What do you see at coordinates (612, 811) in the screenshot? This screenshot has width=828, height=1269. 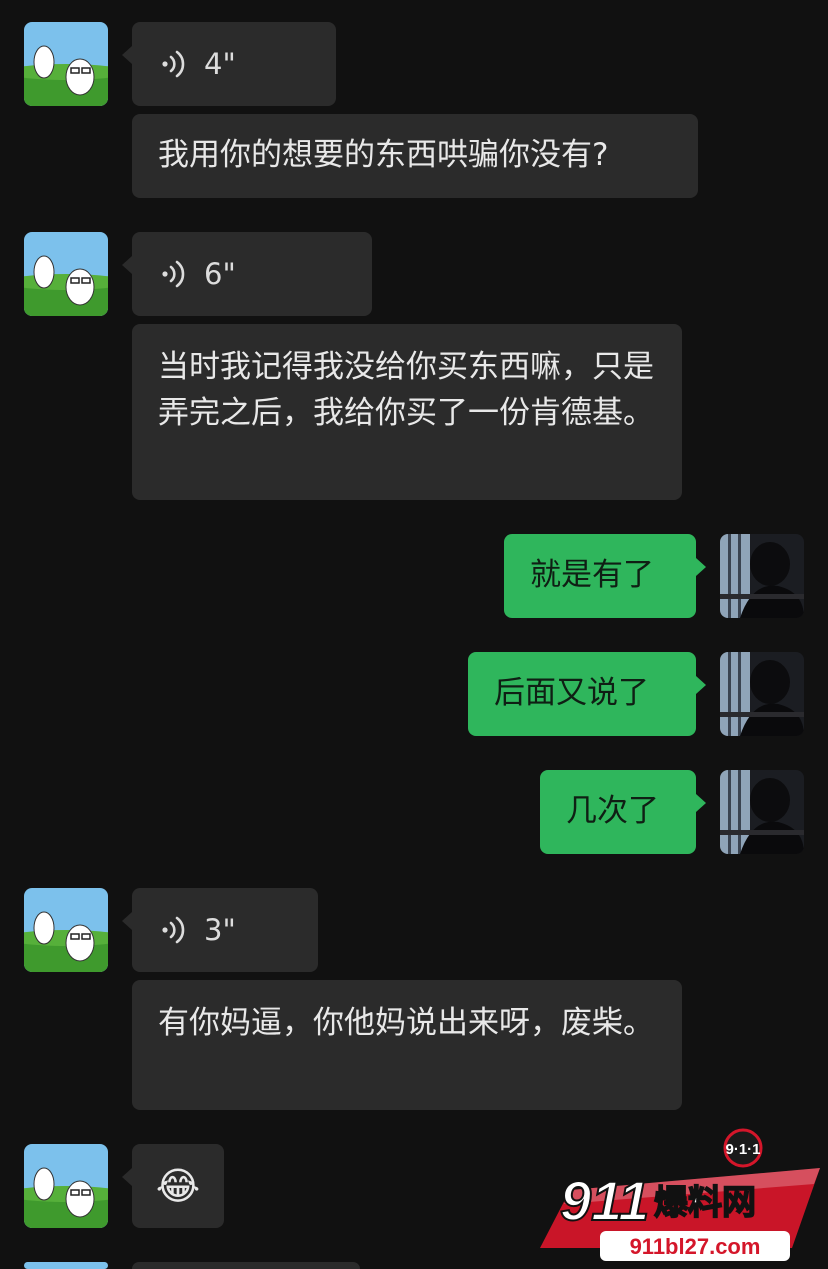 I see `message-text: 几次了` at bounding box center [612, 811].